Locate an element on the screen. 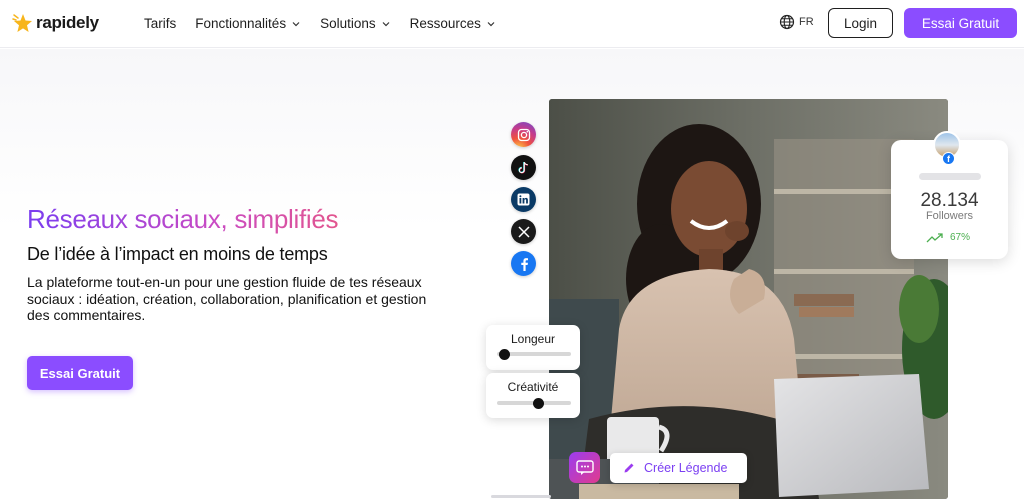 The width and height of the screenshot is (1024, 499). followers-growth: 67% is located at coordinates (948, 237).